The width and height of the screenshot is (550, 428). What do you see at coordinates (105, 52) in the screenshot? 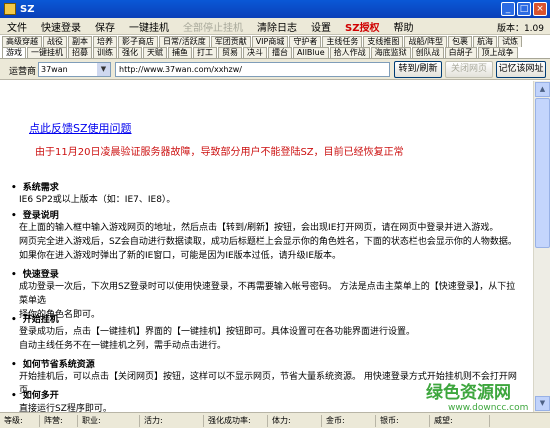
I see `tab-item: 训练` at bounding box center [105, 52].